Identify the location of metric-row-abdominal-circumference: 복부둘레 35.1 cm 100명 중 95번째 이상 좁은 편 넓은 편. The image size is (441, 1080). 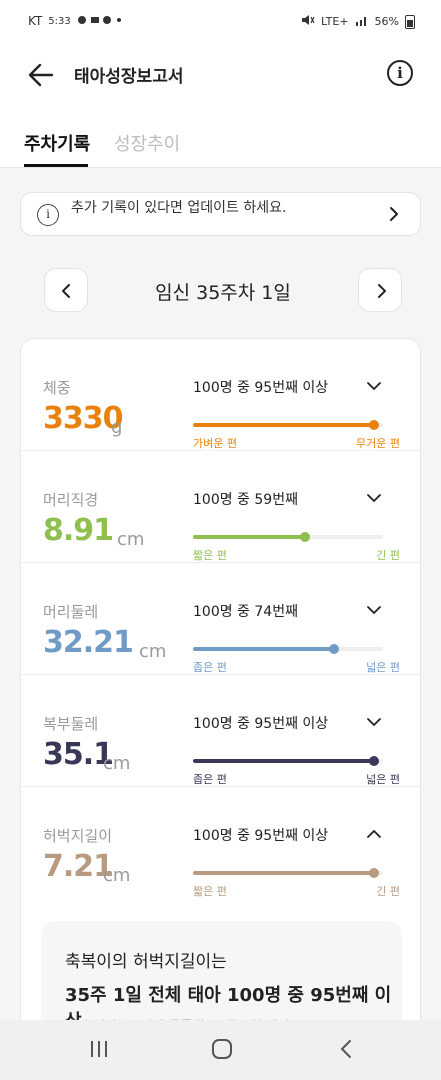
(220, 731).